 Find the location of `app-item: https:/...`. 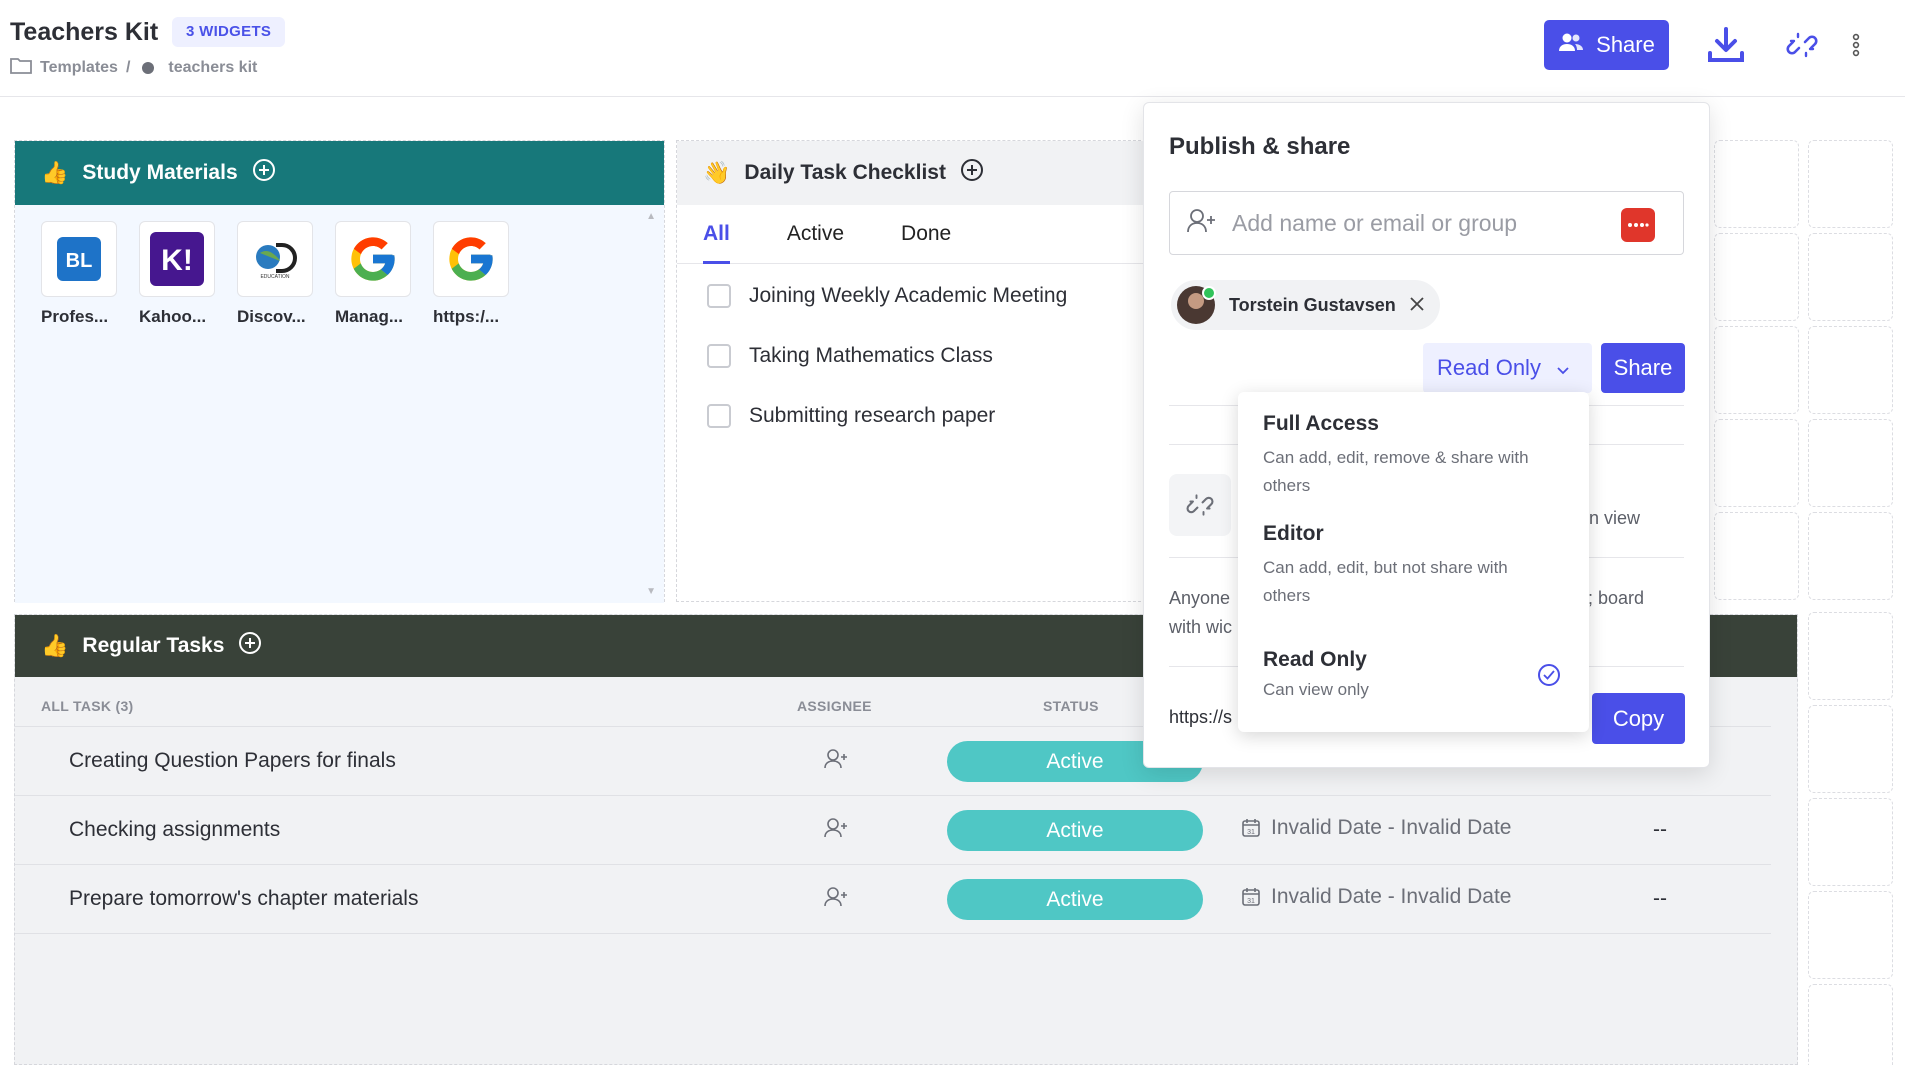

app-item: https:/... is located at coordinates (472, 274).